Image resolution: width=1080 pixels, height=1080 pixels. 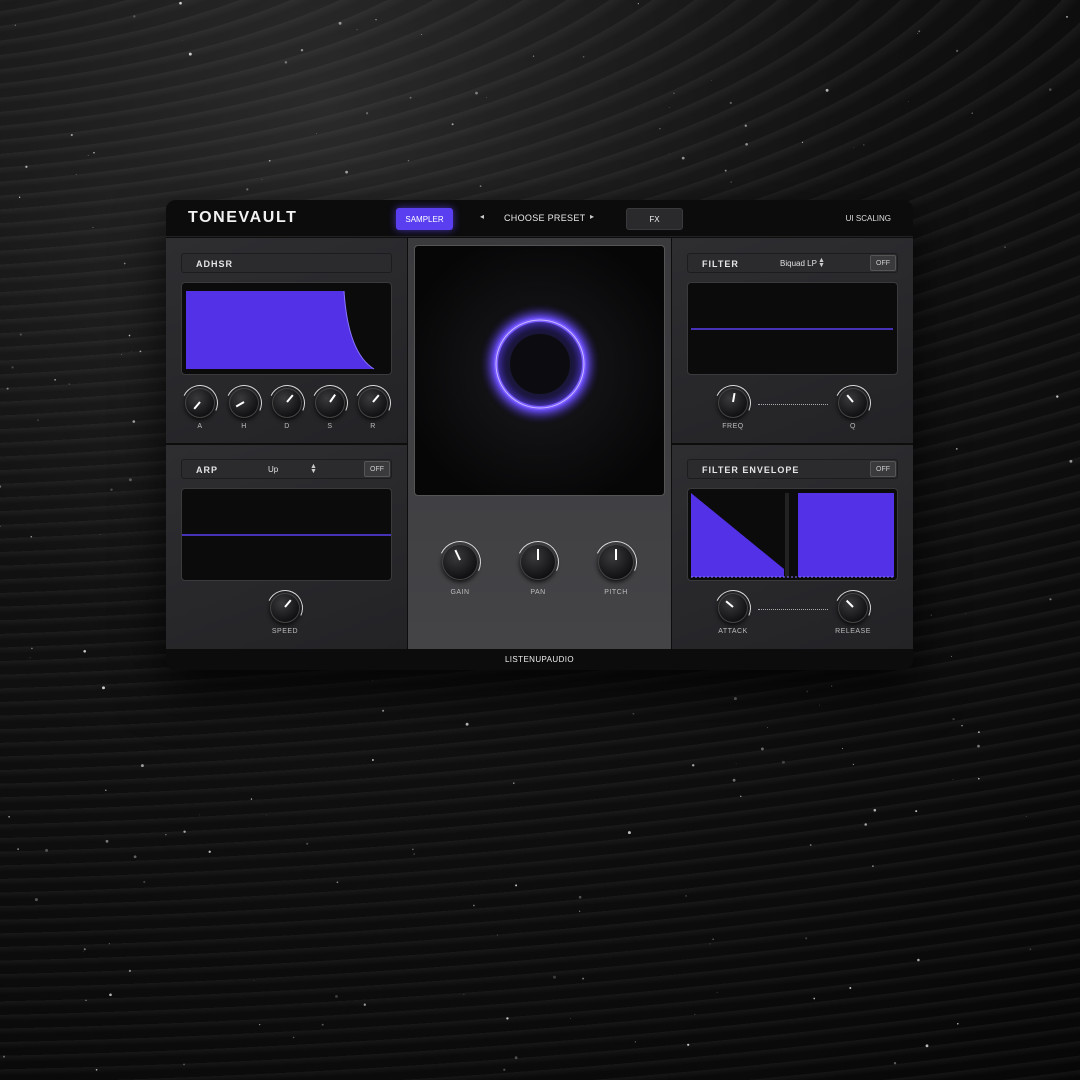 I want to click on filter-response-graph, so click(x=792, y=329).